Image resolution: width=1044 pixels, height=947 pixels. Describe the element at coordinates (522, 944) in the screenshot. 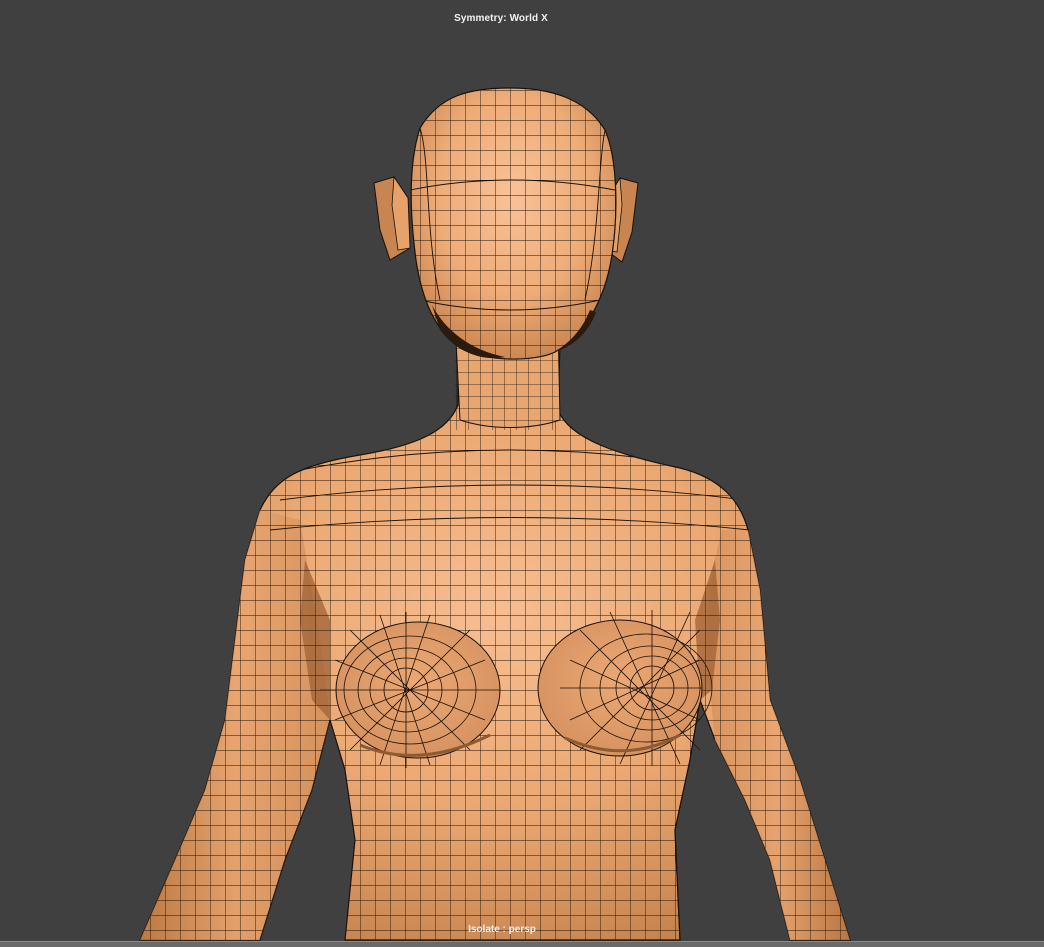

I see `viewport-bottom-border` at that location.